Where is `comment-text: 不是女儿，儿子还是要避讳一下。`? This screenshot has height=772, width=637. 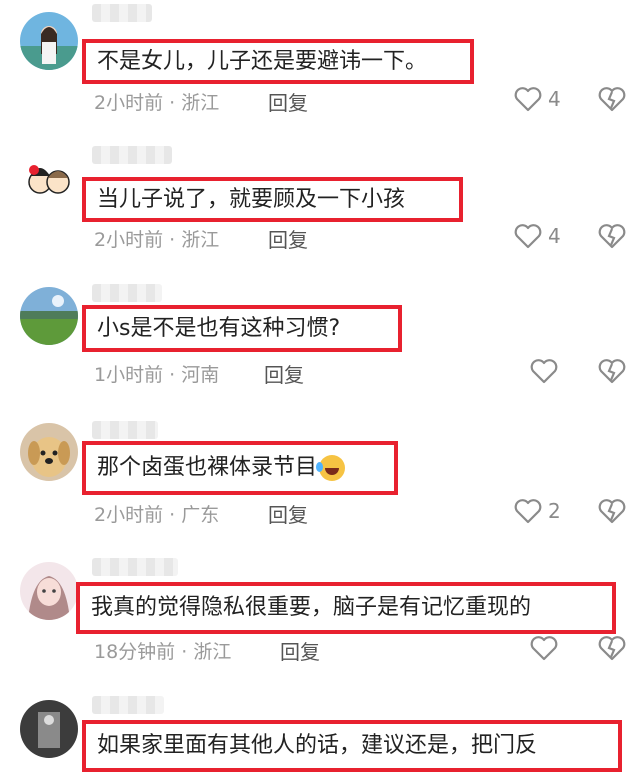 comment-text: 不是女儿，儿子还是要避讳一下。 is located at coordinates (278, 61).